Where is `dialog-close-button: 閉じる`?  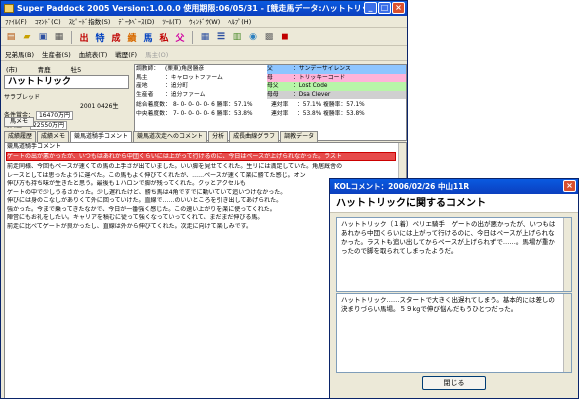 dialog-close-button: 閉じる is located at coordinates (454, 383).